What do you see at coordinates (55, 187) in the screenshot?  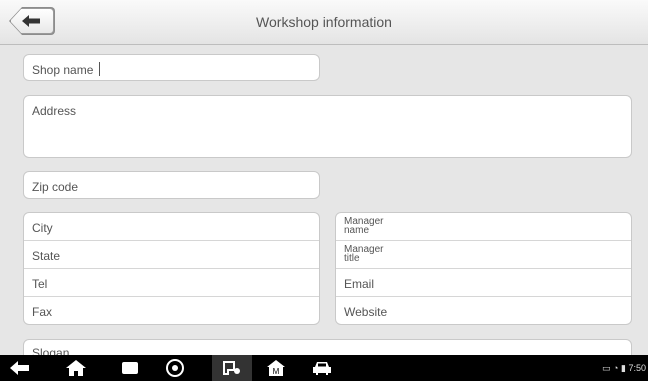 I see `zip-code-label: Zip code` at bounding box center [55, 187].